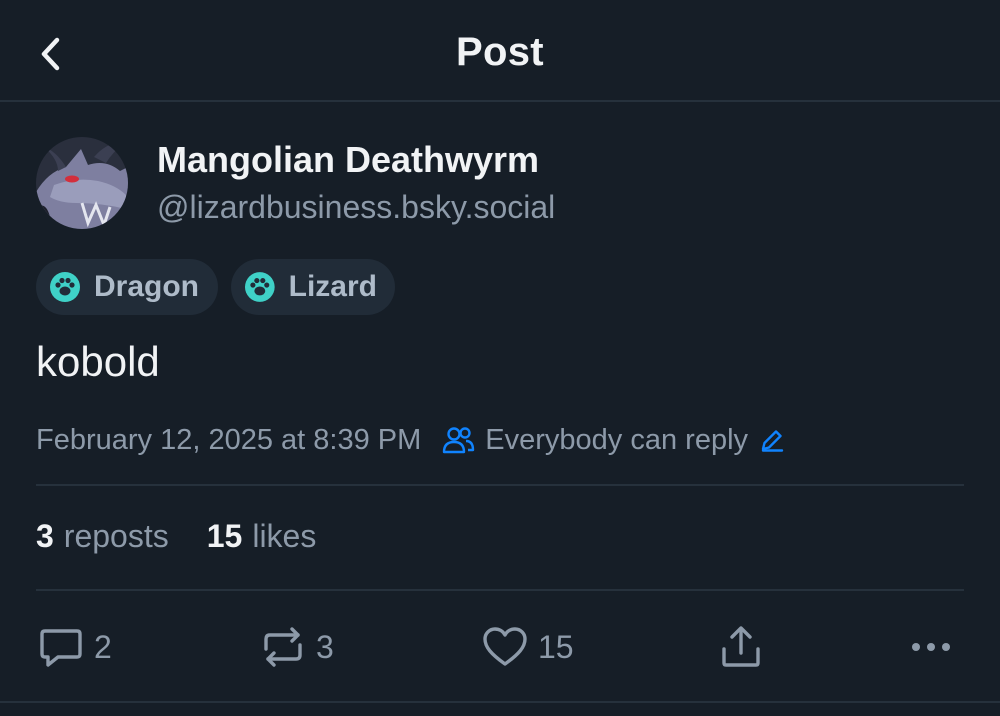  I want to click on pencil-icon, so click(772, 441).